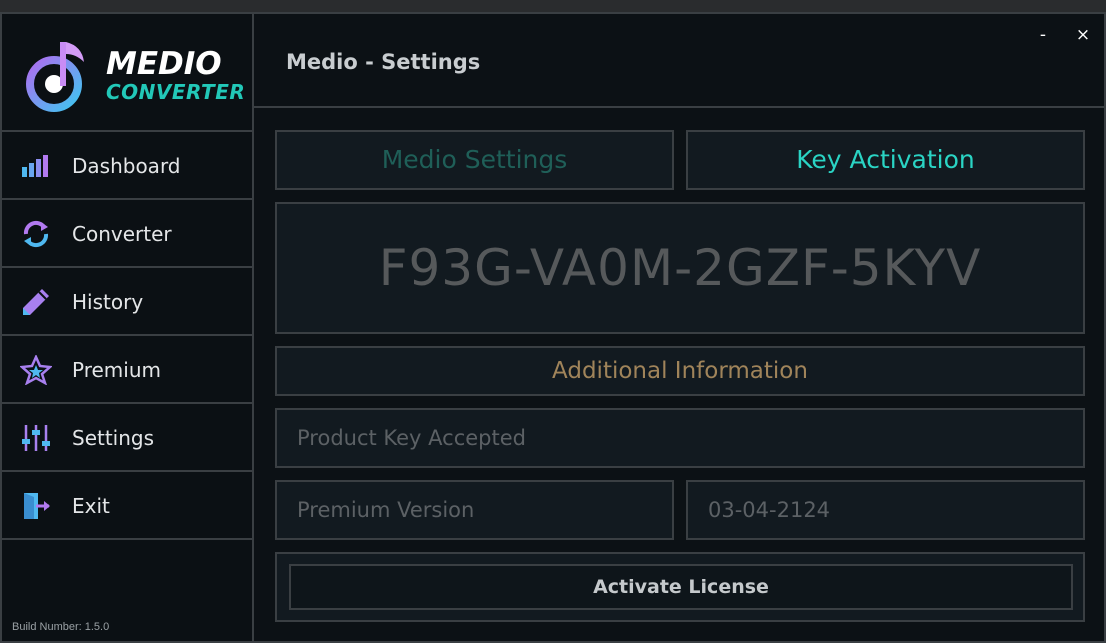  What do you see at coordinates (113, 438) in the screenshot?
I see `sidebar-item-label: Settings` at bounding box center [113, 438].